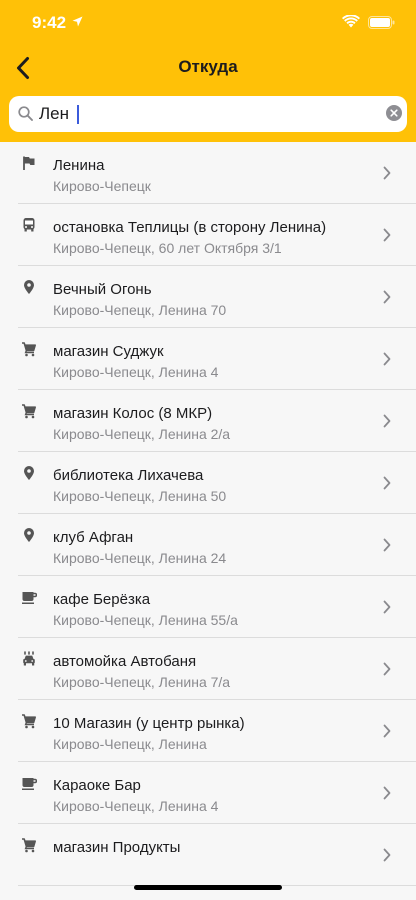  I want to click on list-item: магазин Продукты, so click(208, 855).